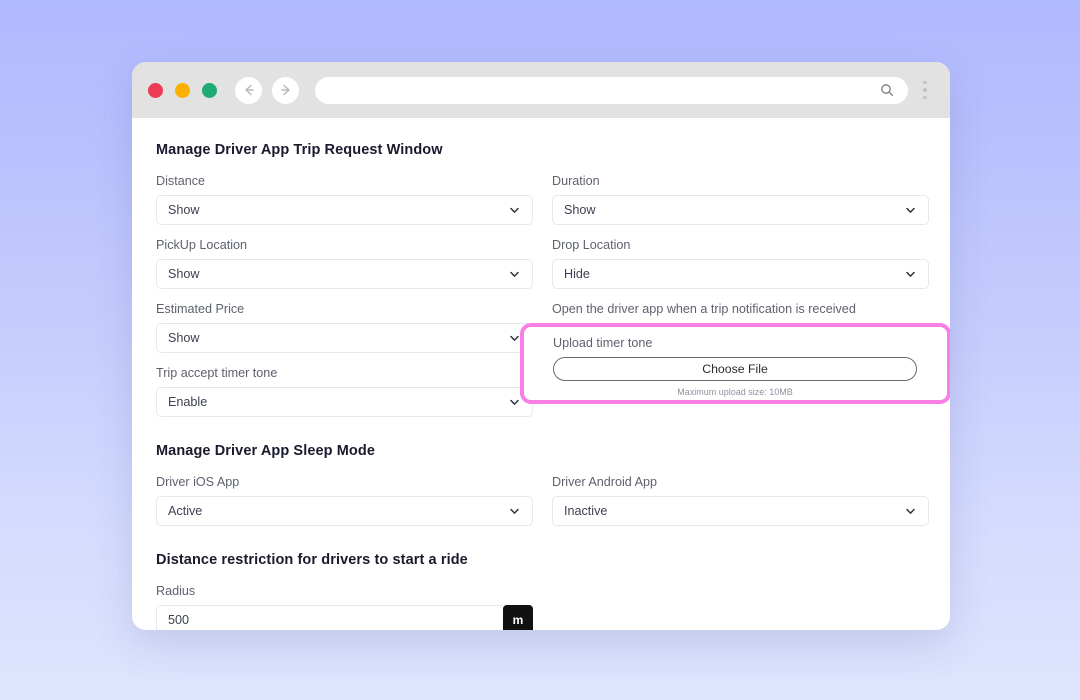 The width and height of the screenshot is (1080, 700). What do you see at coordinates (591, 245) in the screenshot?
I see `label-drop-location: Drop Location` at bounding box center [591, 245].